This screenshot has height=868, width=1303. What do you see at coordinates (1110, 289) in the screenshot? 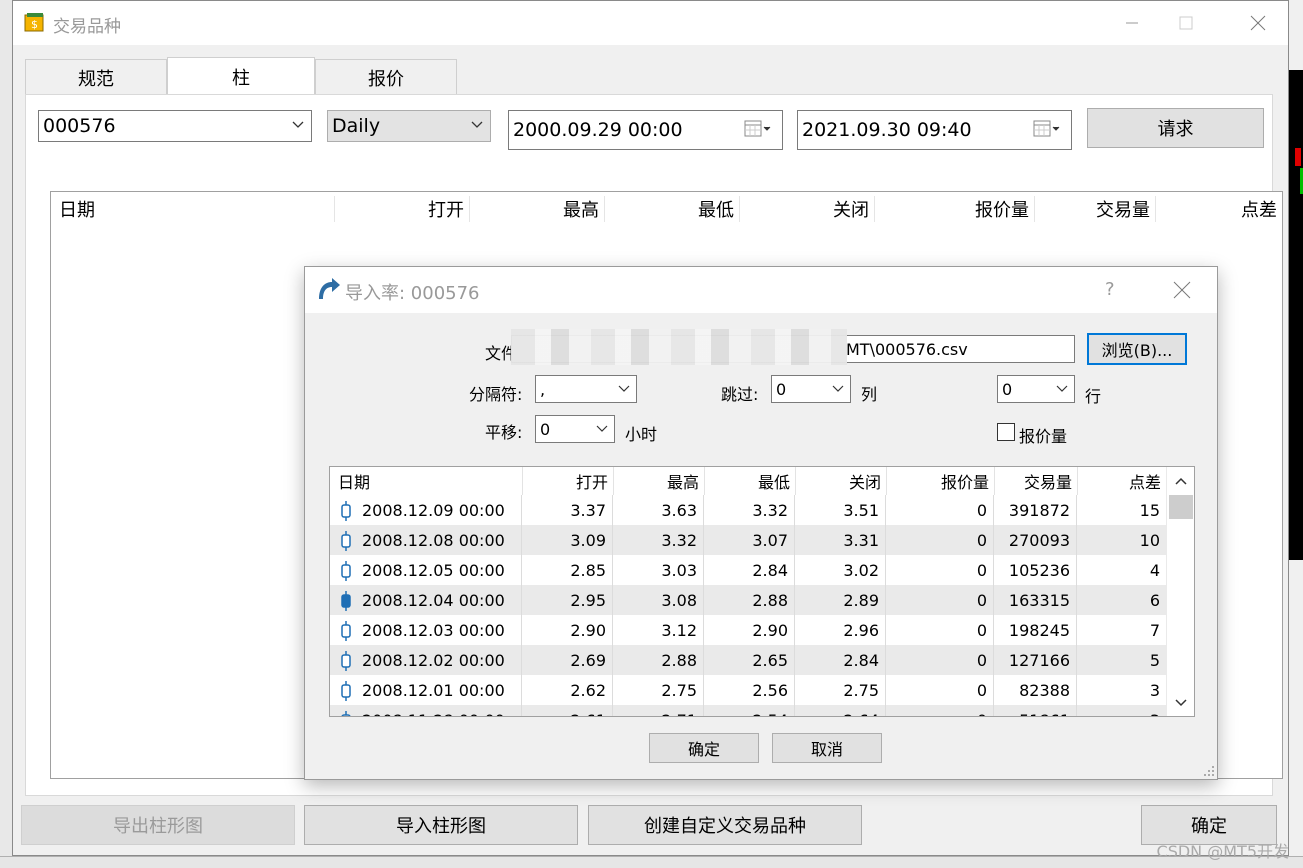
I see `help-button: ?` at bounding box center [1110, 289].